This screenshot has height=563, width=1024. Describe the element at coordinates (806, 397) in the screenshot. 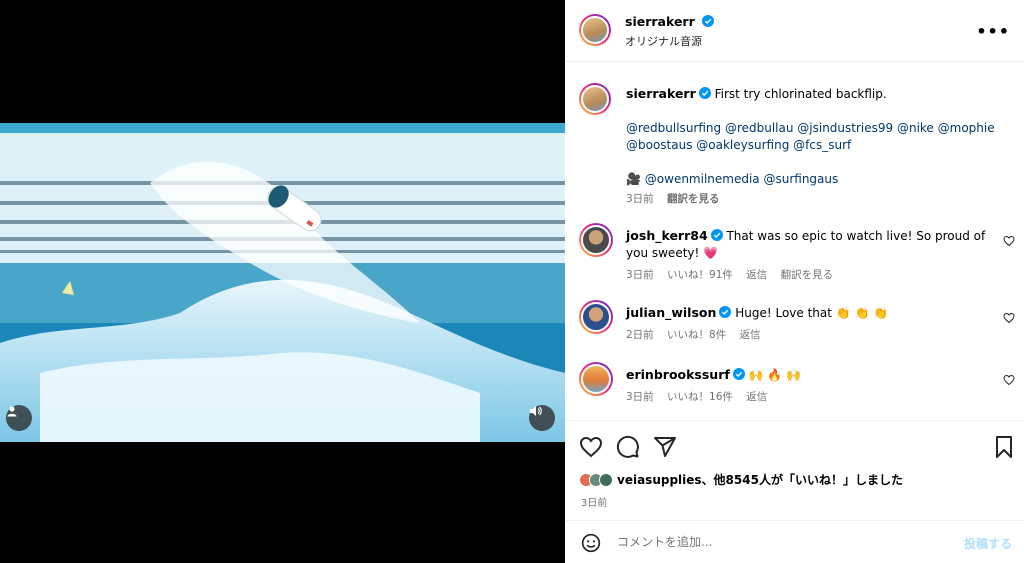

I see `comment-meta: 3日前 いいね！16件 返信` at that location.